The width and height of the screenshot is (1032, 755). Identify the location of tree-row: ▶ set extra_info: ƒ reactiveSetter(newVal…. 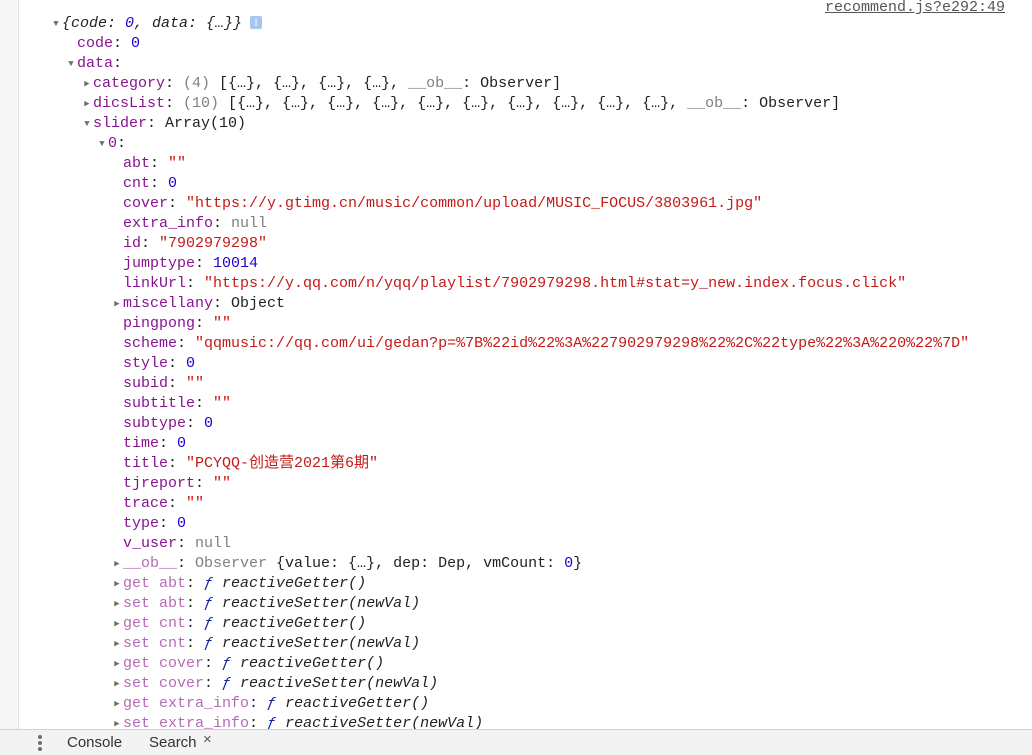
(516, 721).